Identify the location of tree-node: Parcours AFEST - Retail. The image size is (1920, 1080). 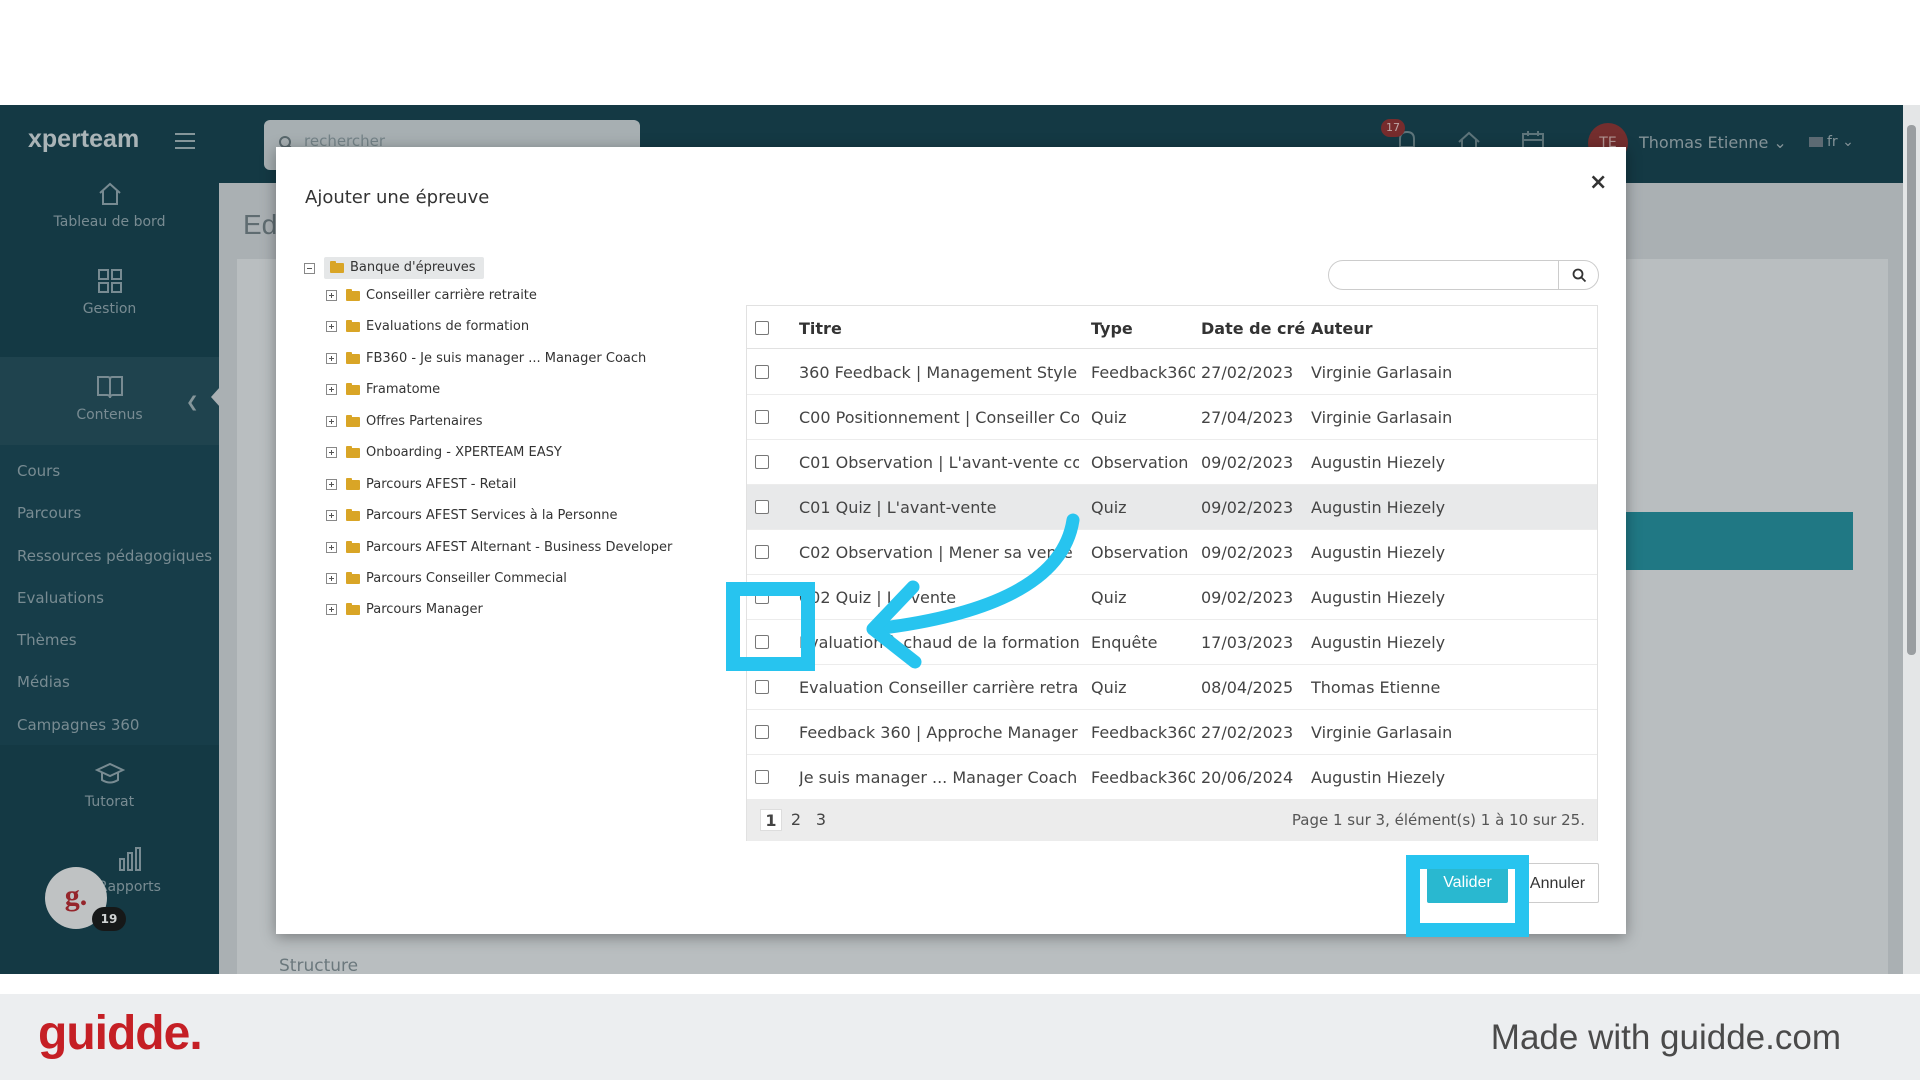
(421, 491).